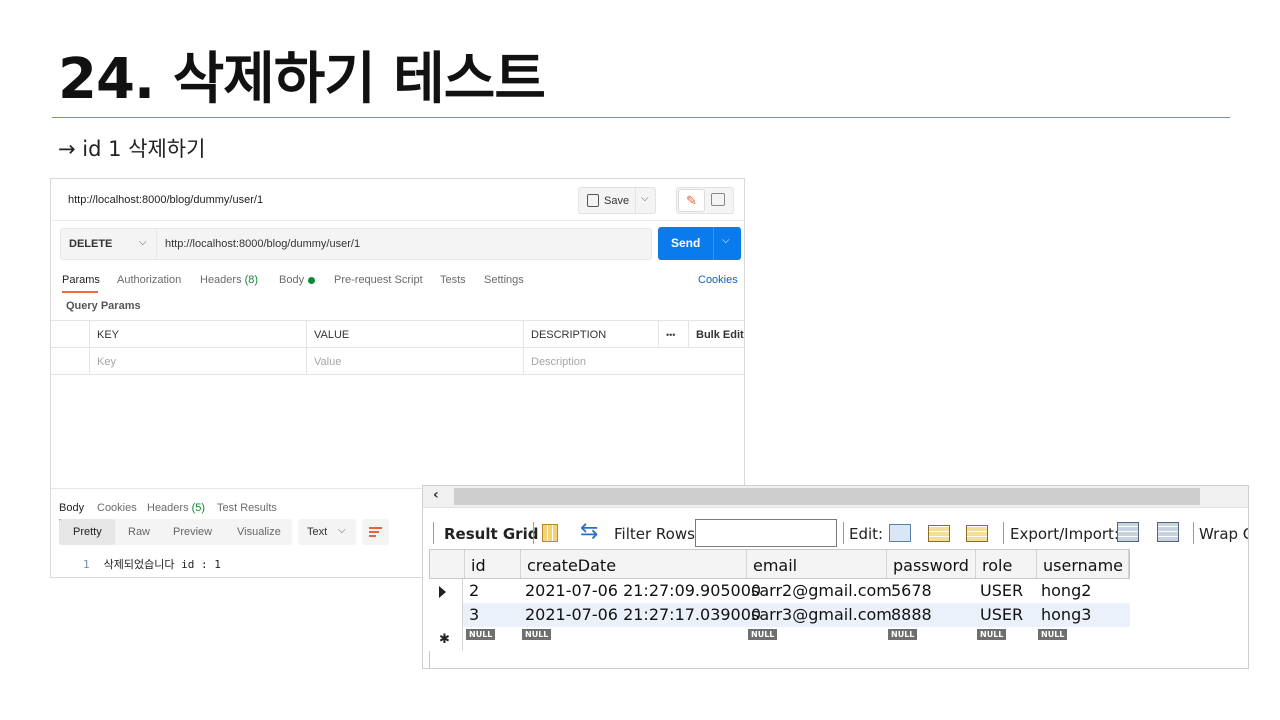 This screenshot has width=1280, height=720. What do you see at coordinates (259, 532) in the screenshot?
I see `format-visualize: Visualize` at bounding box center [259, 532].